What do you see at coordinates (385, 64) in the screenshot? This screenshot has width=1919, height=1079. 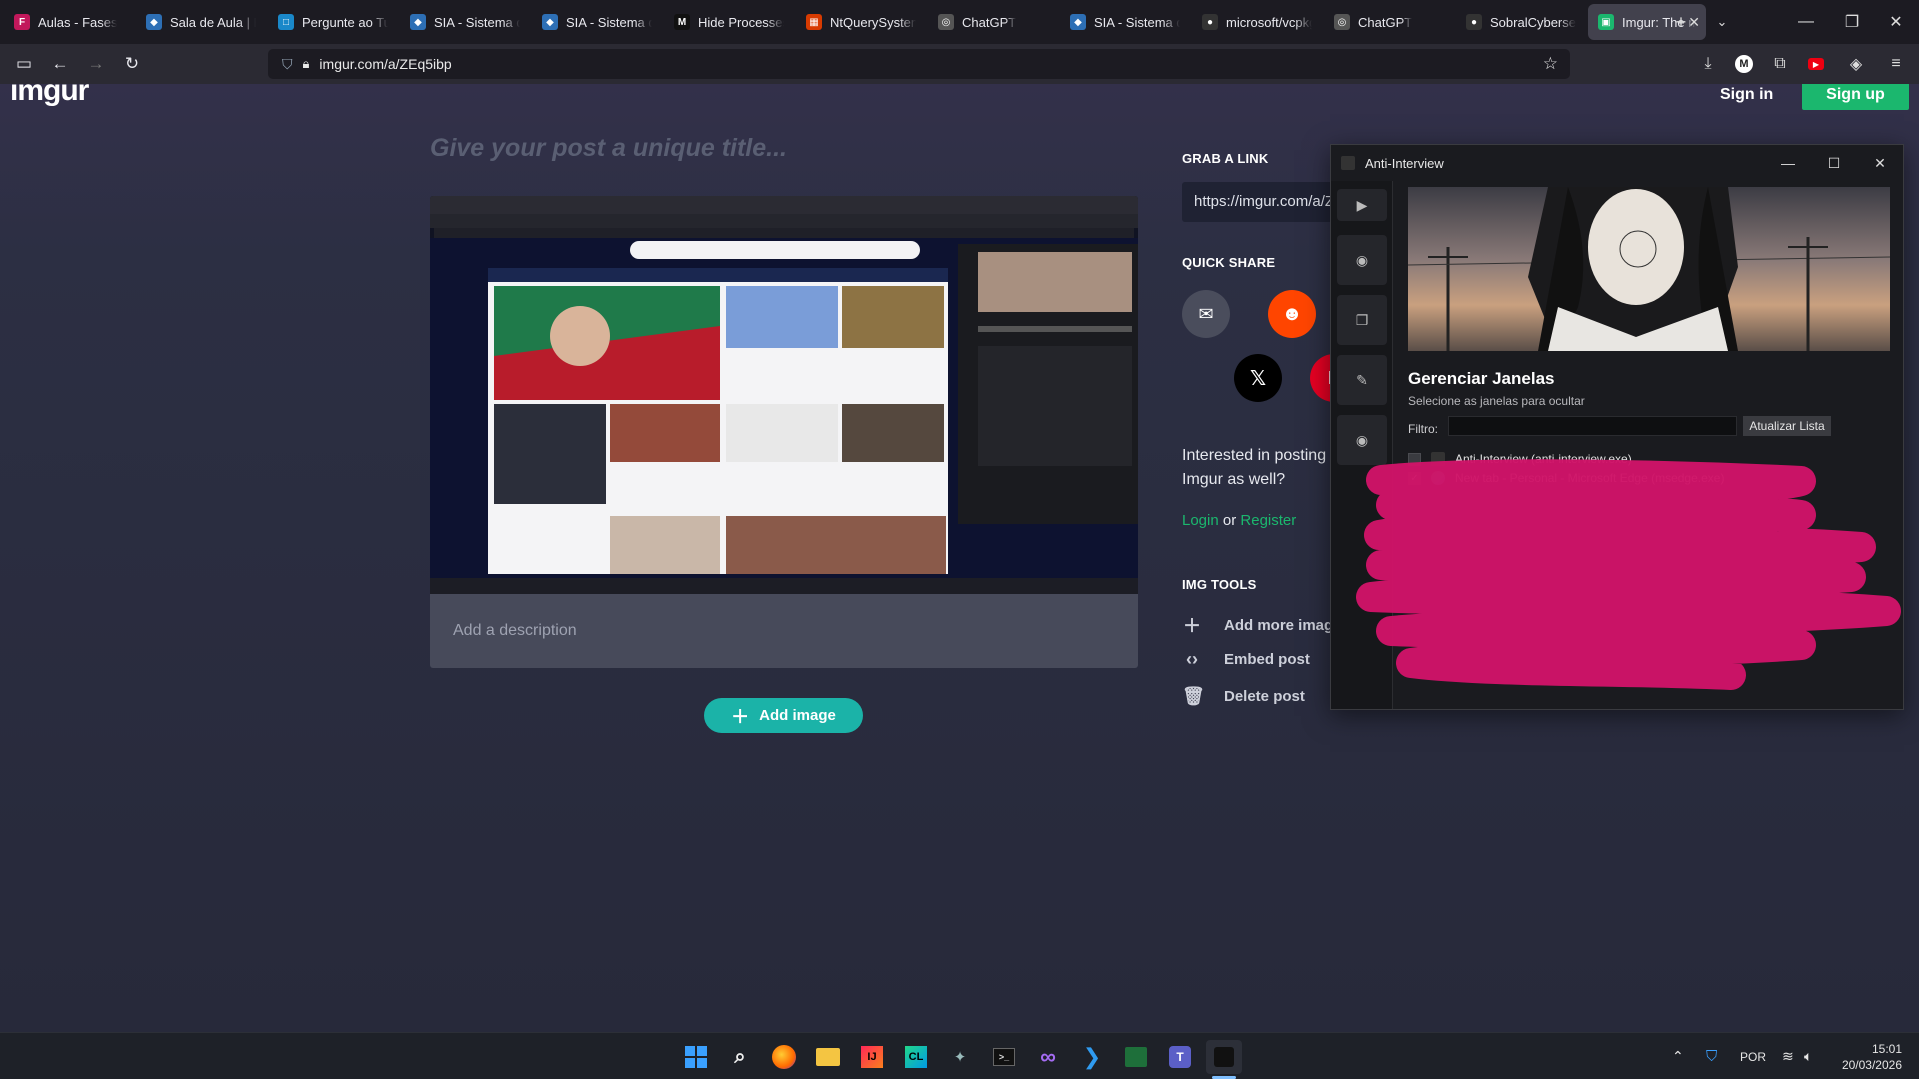 I see `url-text: imgur.com/a/ZEq5ibp` at bounding box center [385, 64].